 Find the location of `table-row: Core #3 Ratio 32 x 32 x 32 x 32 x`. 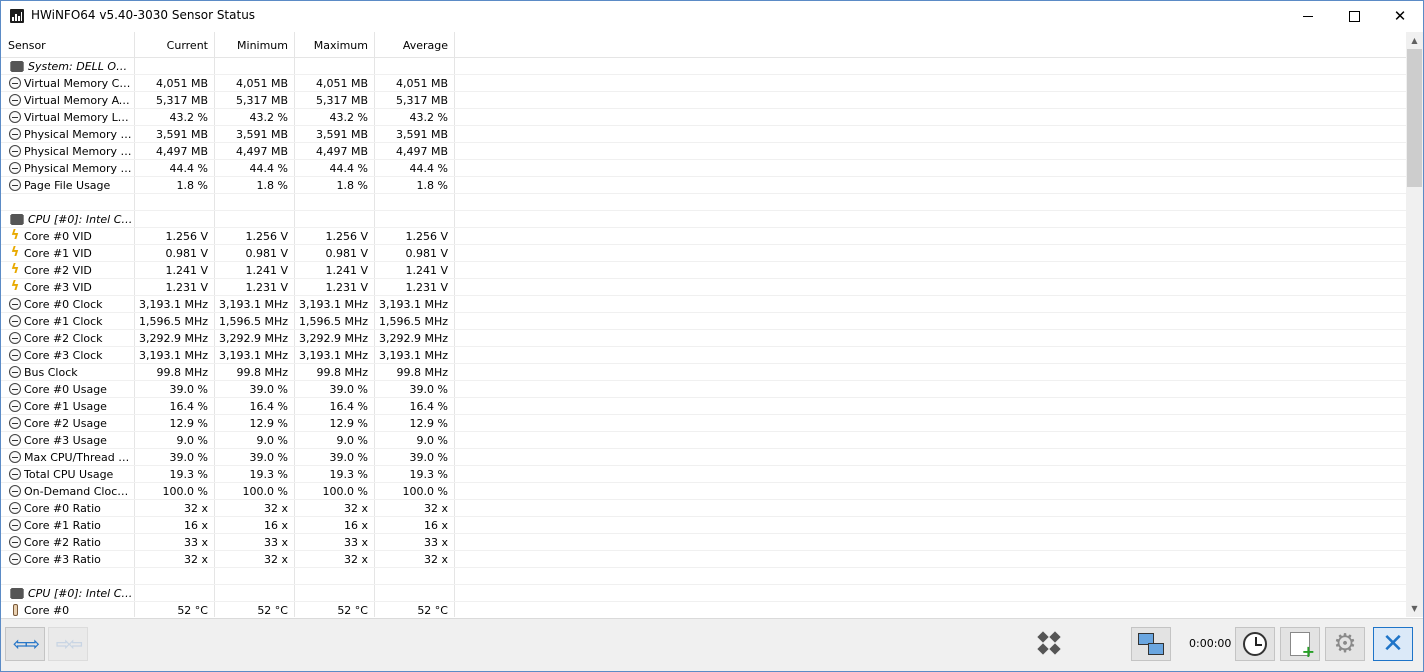

table-row: Core #3 Ratio 32 x 32 x 32 x 32 x is located at coordinates (703, 559).